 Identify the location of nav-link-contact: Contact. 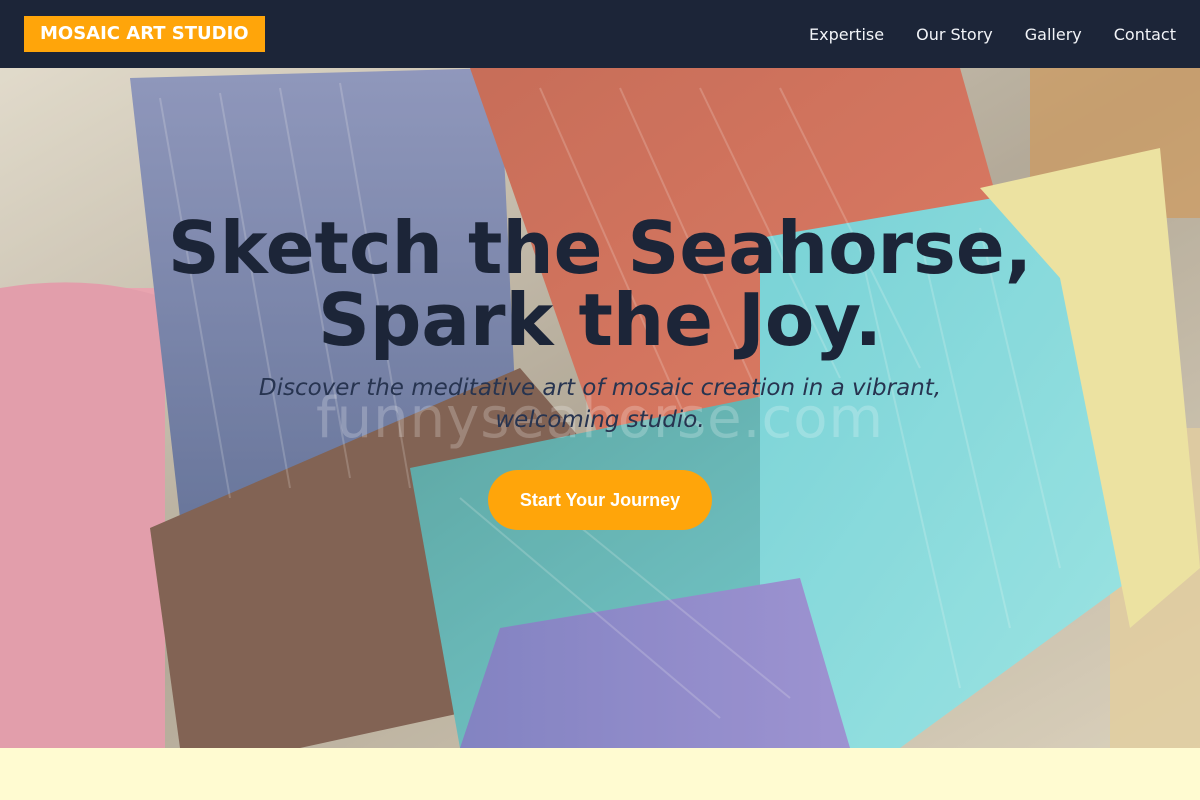
(1145, 34).